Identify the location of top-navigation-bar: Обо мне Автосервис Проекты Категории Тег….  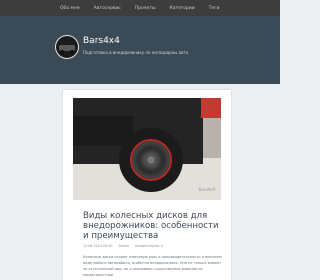
(140, 8).